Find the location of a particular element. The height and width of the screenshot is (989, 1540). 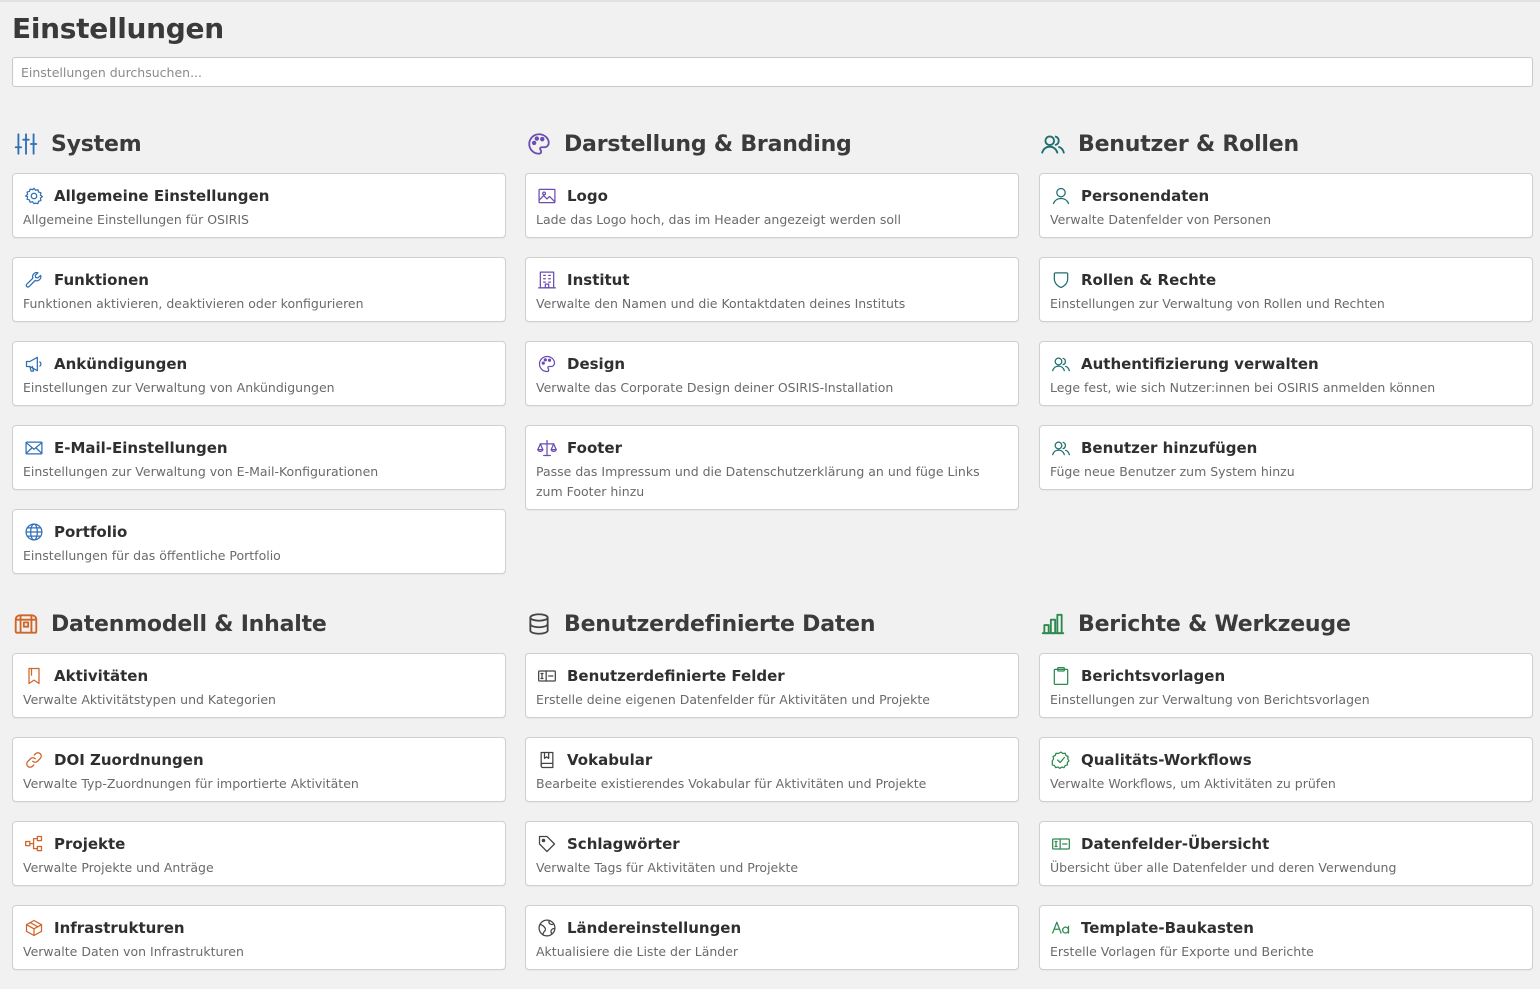

card-title: Design is located at coordinates (596, 364).